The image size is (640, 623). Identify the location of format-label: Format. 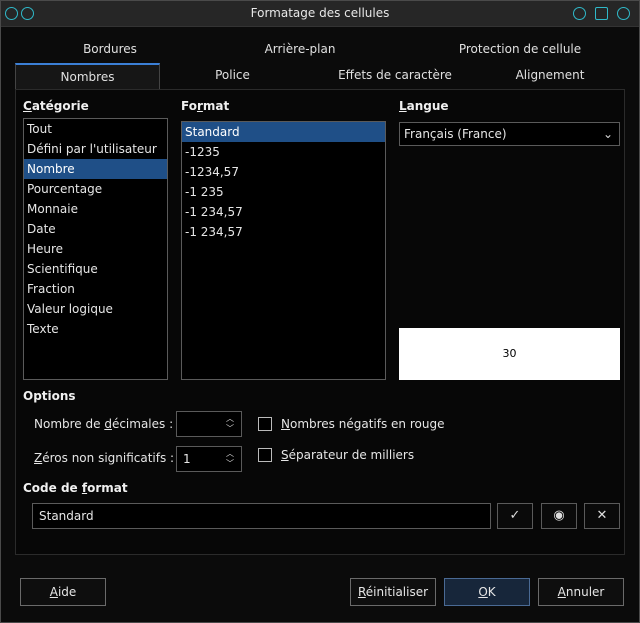
(205, 106).